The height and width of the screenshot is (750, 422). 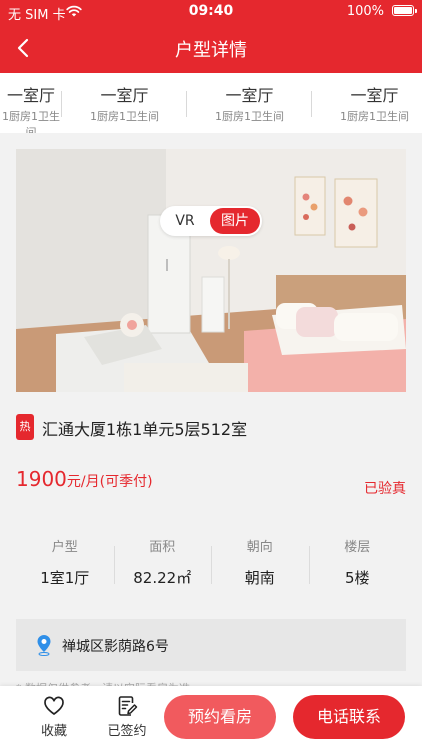 I want to click on battery-icon, so click(x=404, y=10).